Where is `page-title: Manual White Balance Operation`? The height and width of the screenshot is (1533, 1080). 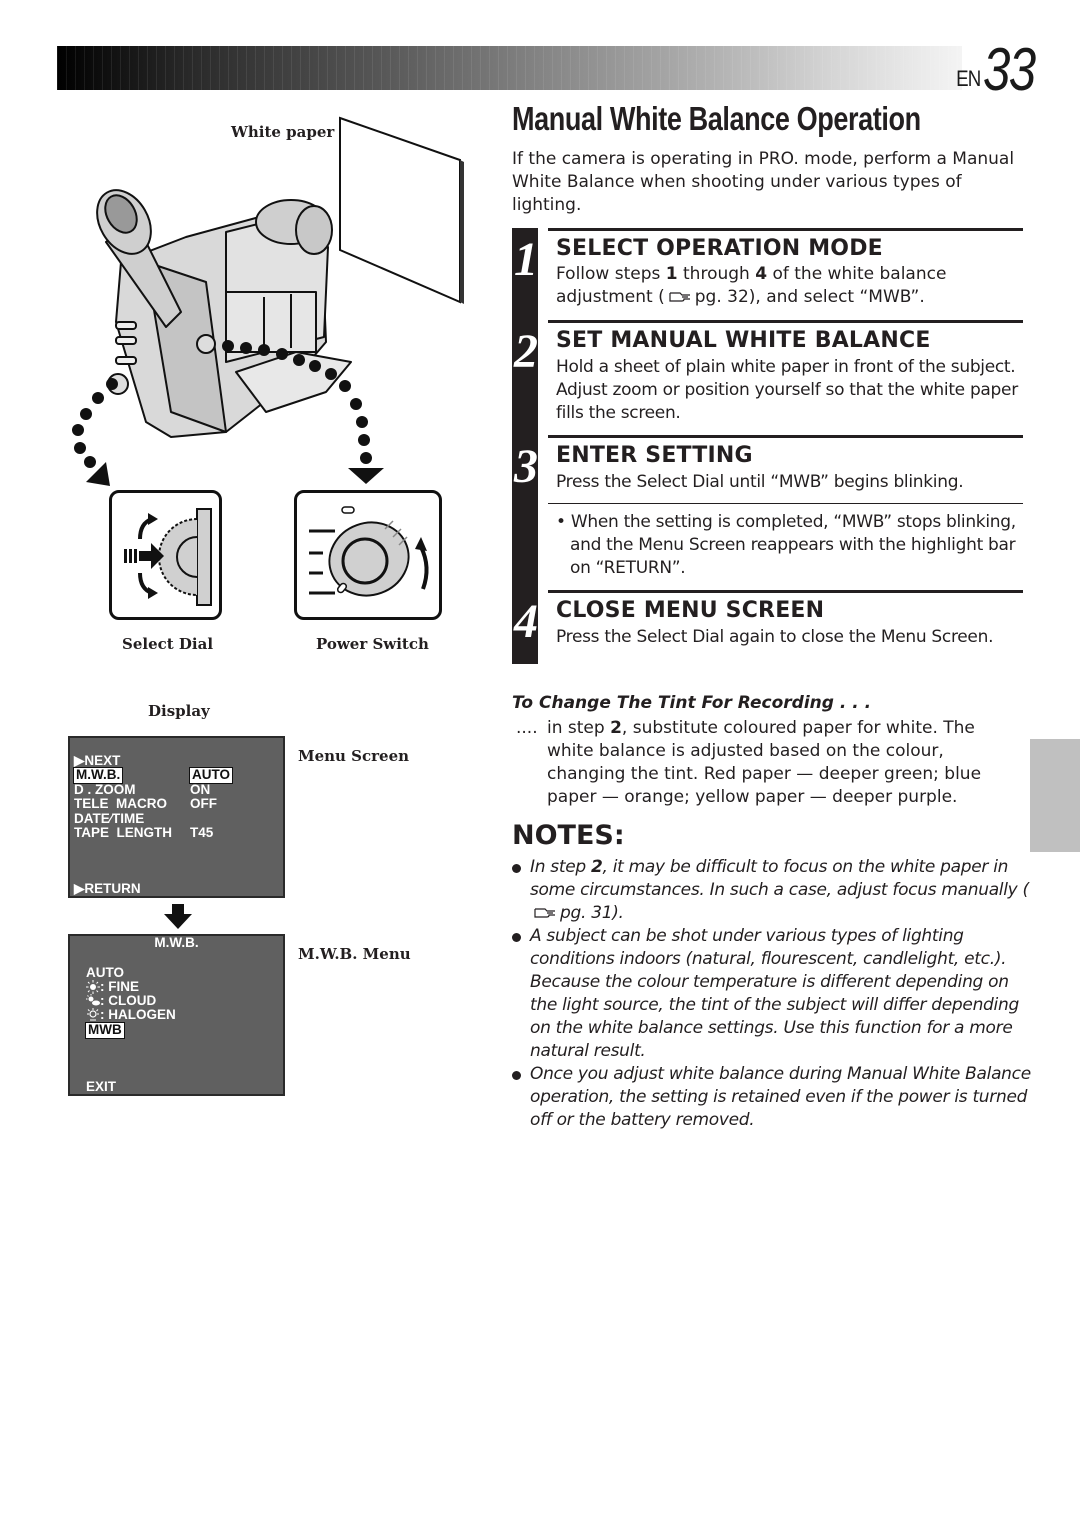
page-title: Manual White Balance Operation is located at coordinates (716, 118).